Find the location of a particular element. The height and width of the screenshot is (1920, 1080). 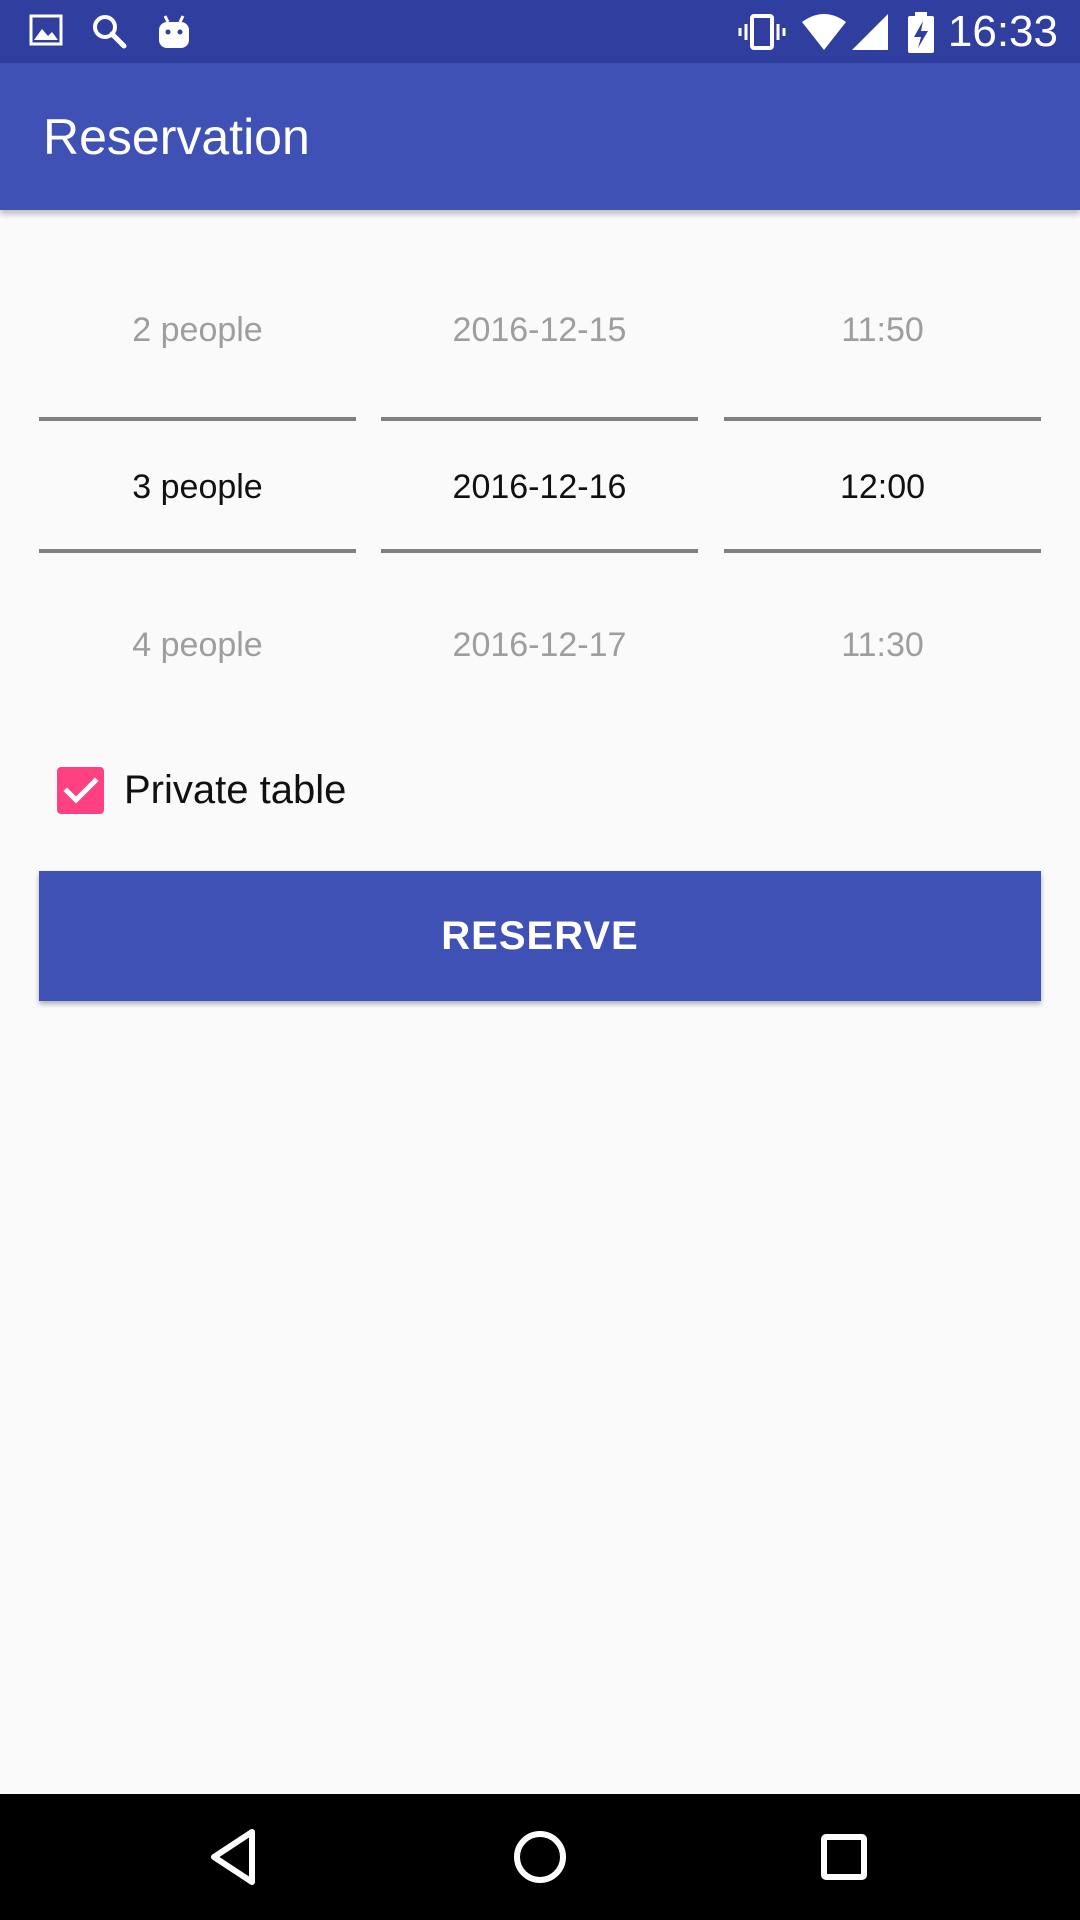

private-table-checkbox is located at coordinates (80, 790).